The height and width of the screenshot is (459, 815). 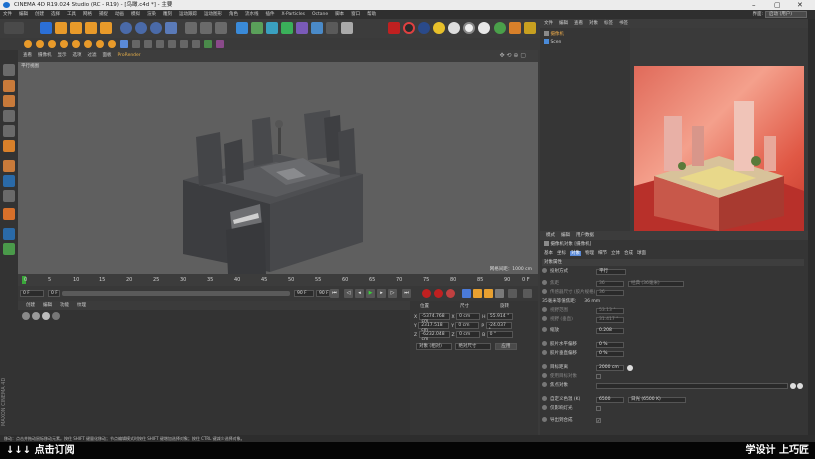 What do you see at coordinates (317, 28) in the screenshot?
I see `floor-icon` at bounding box center [317, 28].